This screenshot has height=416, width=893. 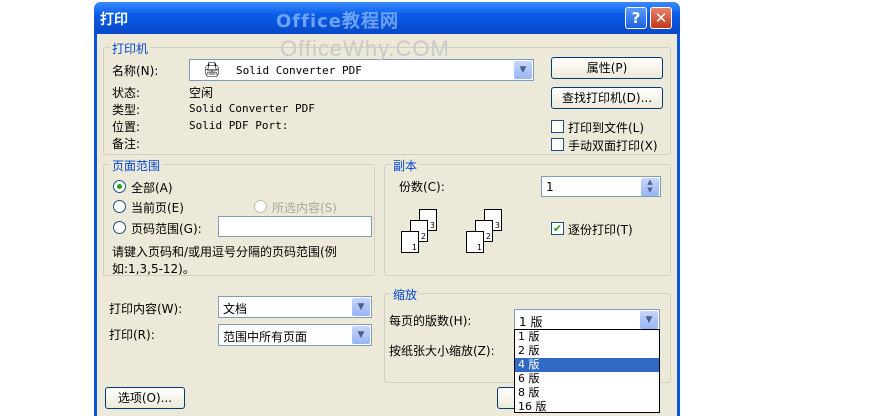 What do you see at coordinates (295, 307) in the screenshot?
I see `print-what-select: 文档 ▼` at bounding box center [295, 307].